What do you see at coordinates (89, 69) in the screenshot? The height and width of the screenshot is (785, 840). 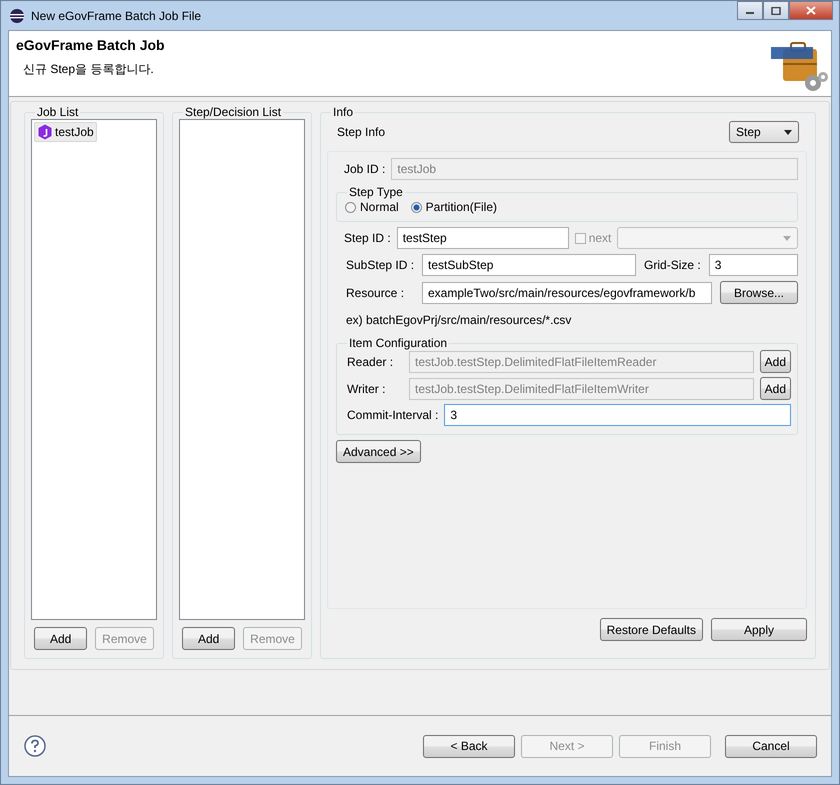 I see `page-description: 신규 Step을 등록합니다.` at bounding box center [89, 69].